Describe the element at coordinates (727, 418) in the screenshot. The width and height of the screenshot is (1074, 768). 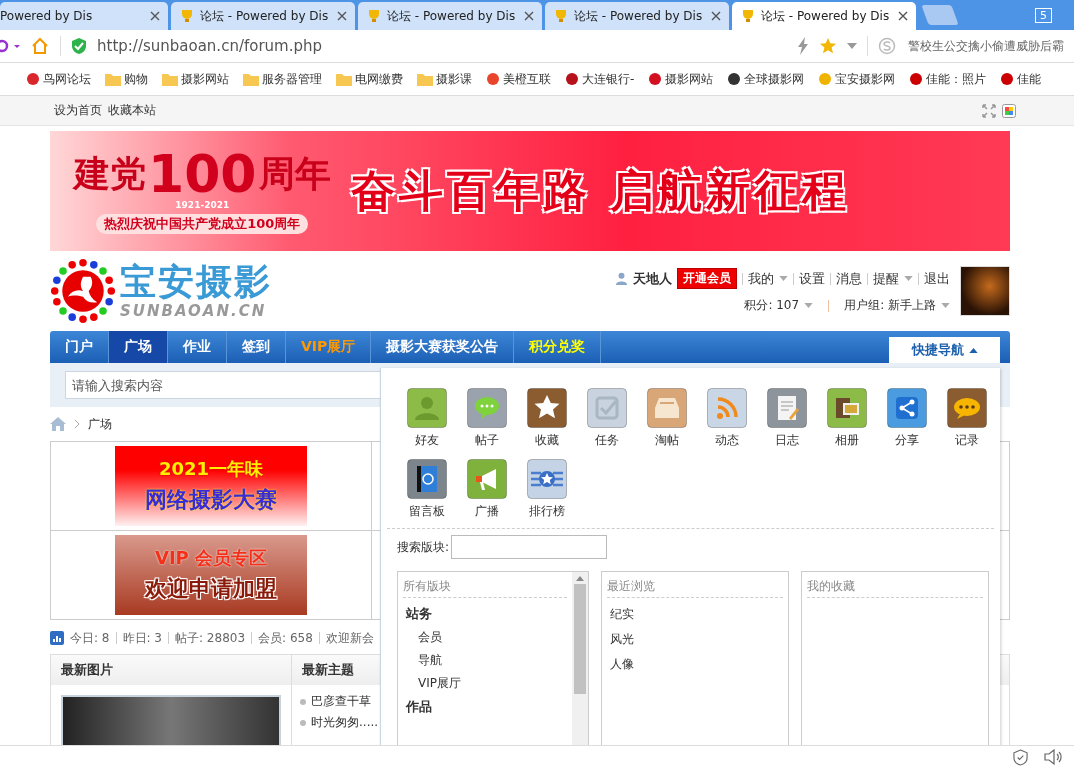
I see `quick-nav-item: 动态` at that location.